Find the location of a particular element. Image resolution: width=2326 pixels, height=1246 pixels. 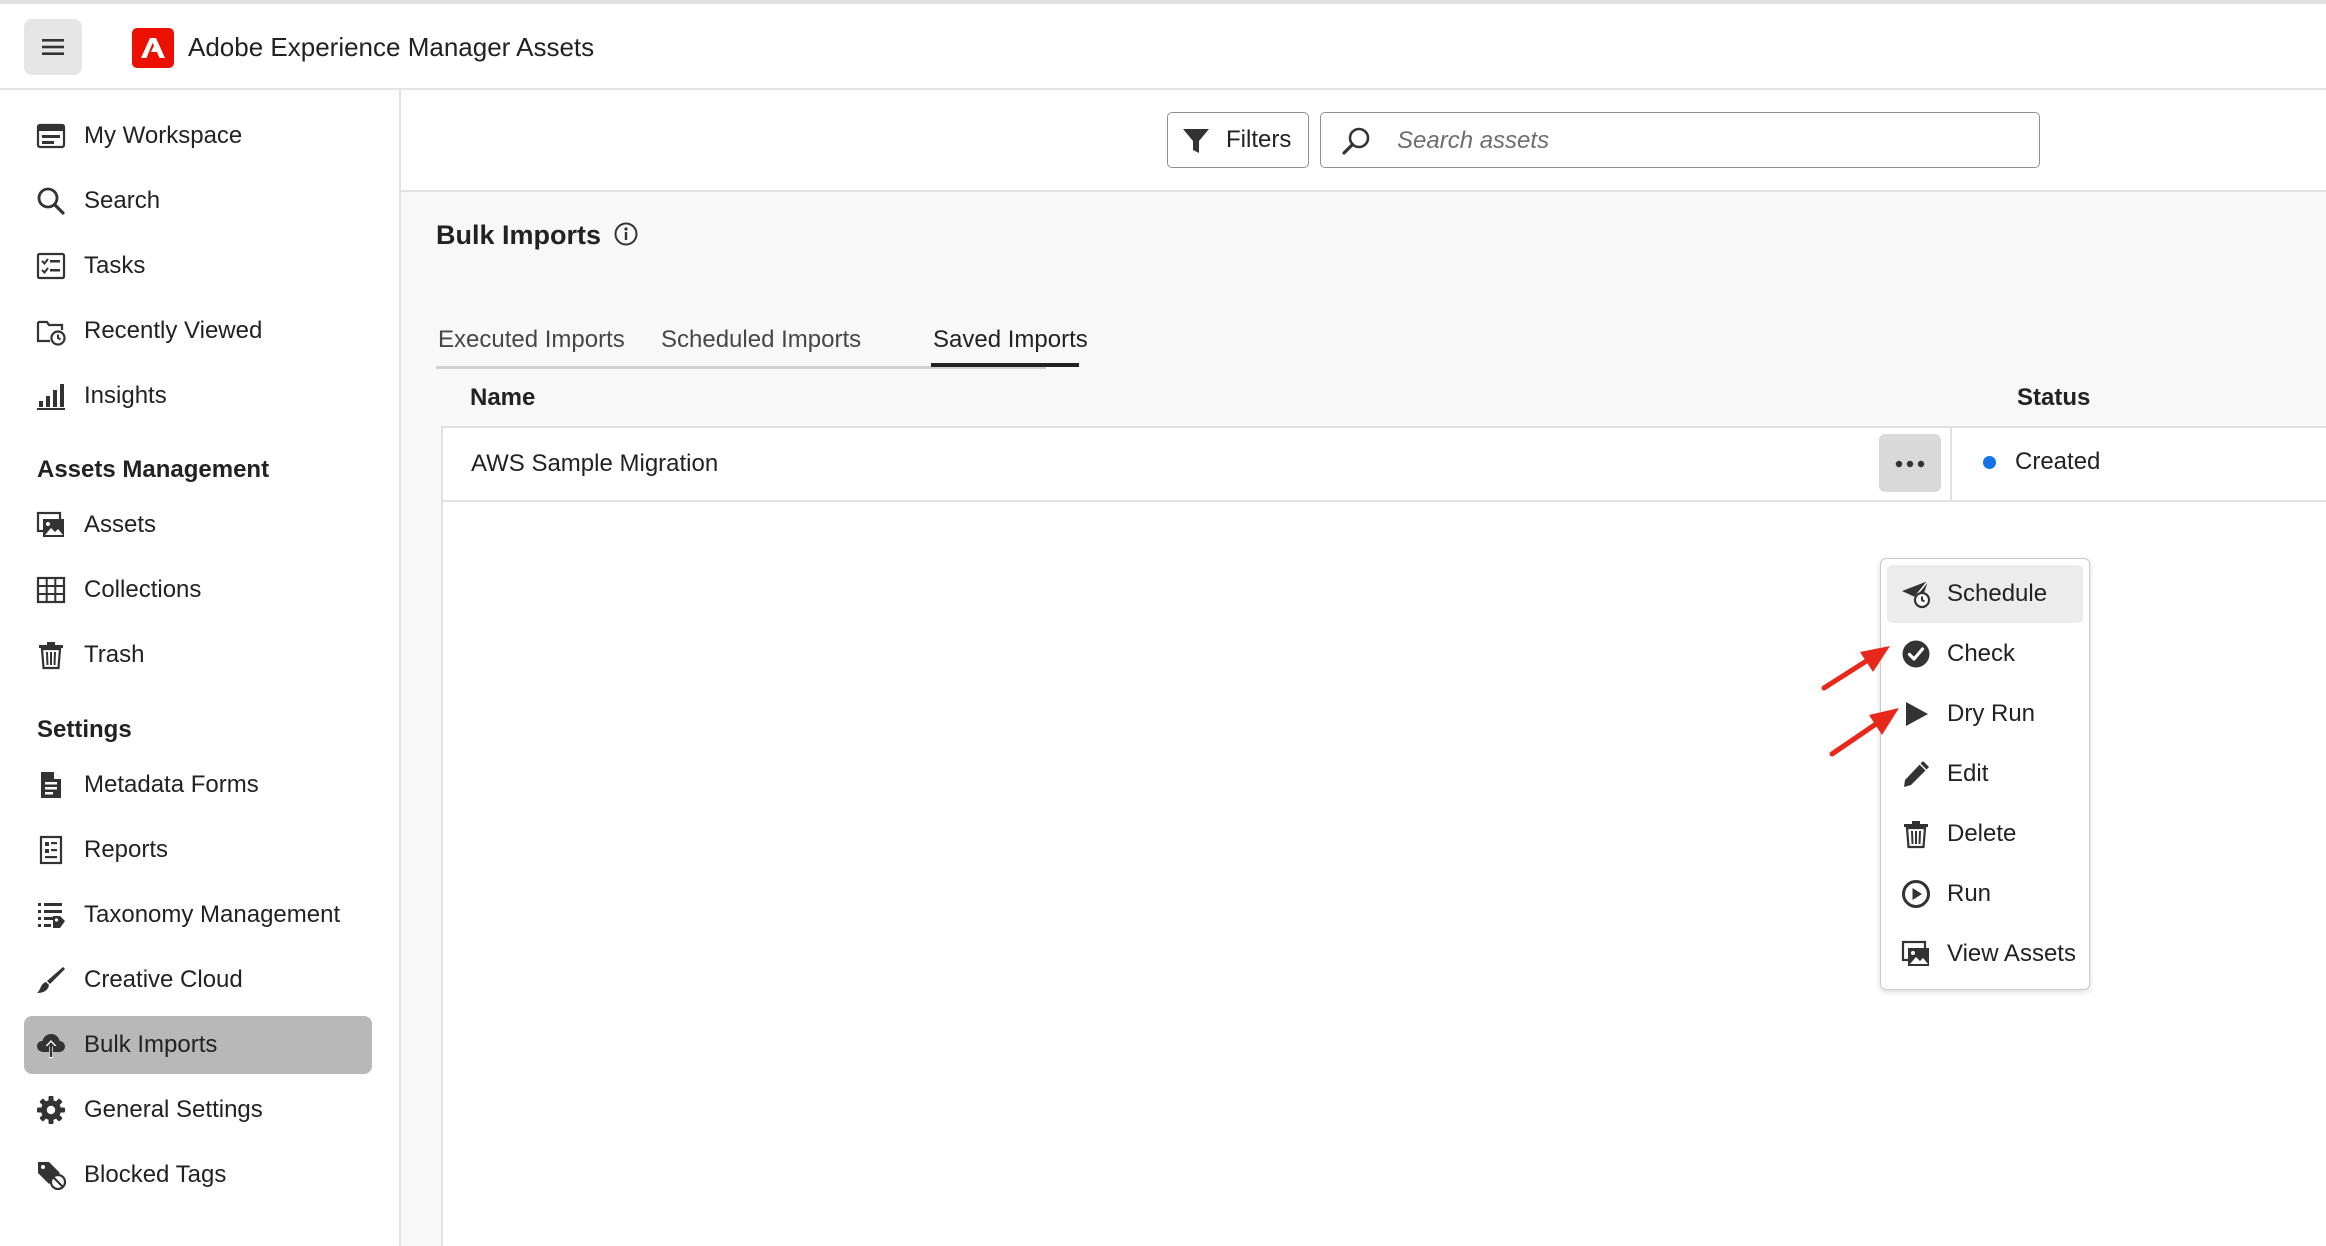

menu-item-label: Schedule is located at coordinates (1997, 593).